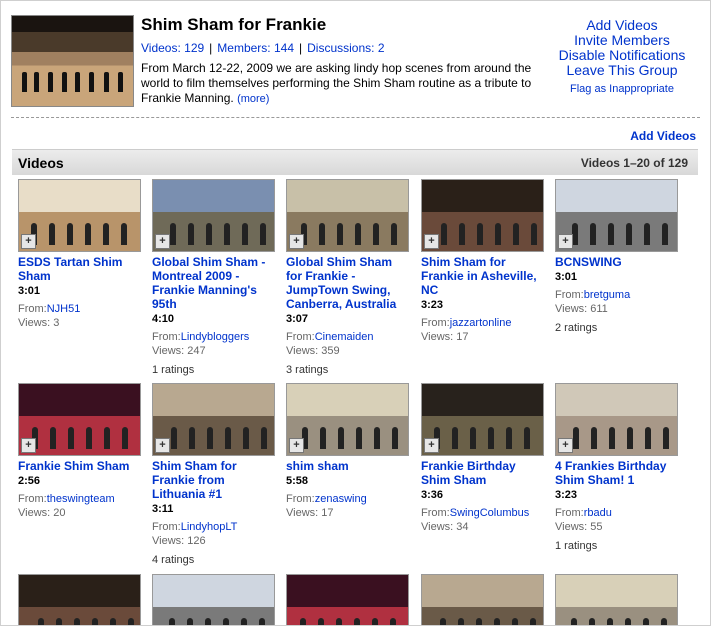 This screenshot has width=711, height=626. What do you see at coordinates (344, 337) in the screenshot?
I see `uploader-link: Cinemaiden` at bounding box center [344, 337].